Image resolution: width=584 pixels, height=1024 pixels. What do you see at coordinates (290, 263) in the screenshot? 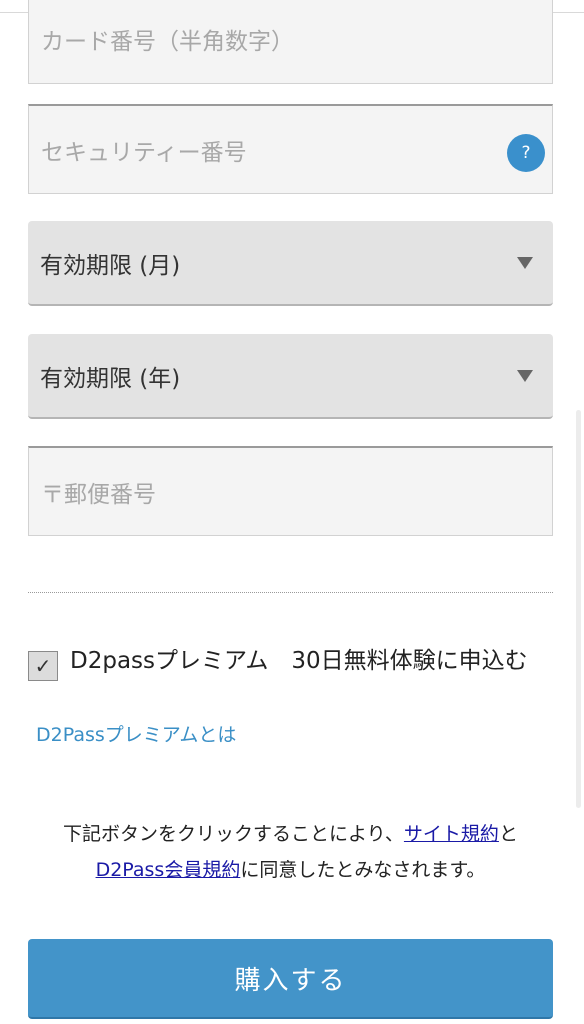
I see `expiry-month-select: 有効期限 (月)` at bounding box center [290, 263].